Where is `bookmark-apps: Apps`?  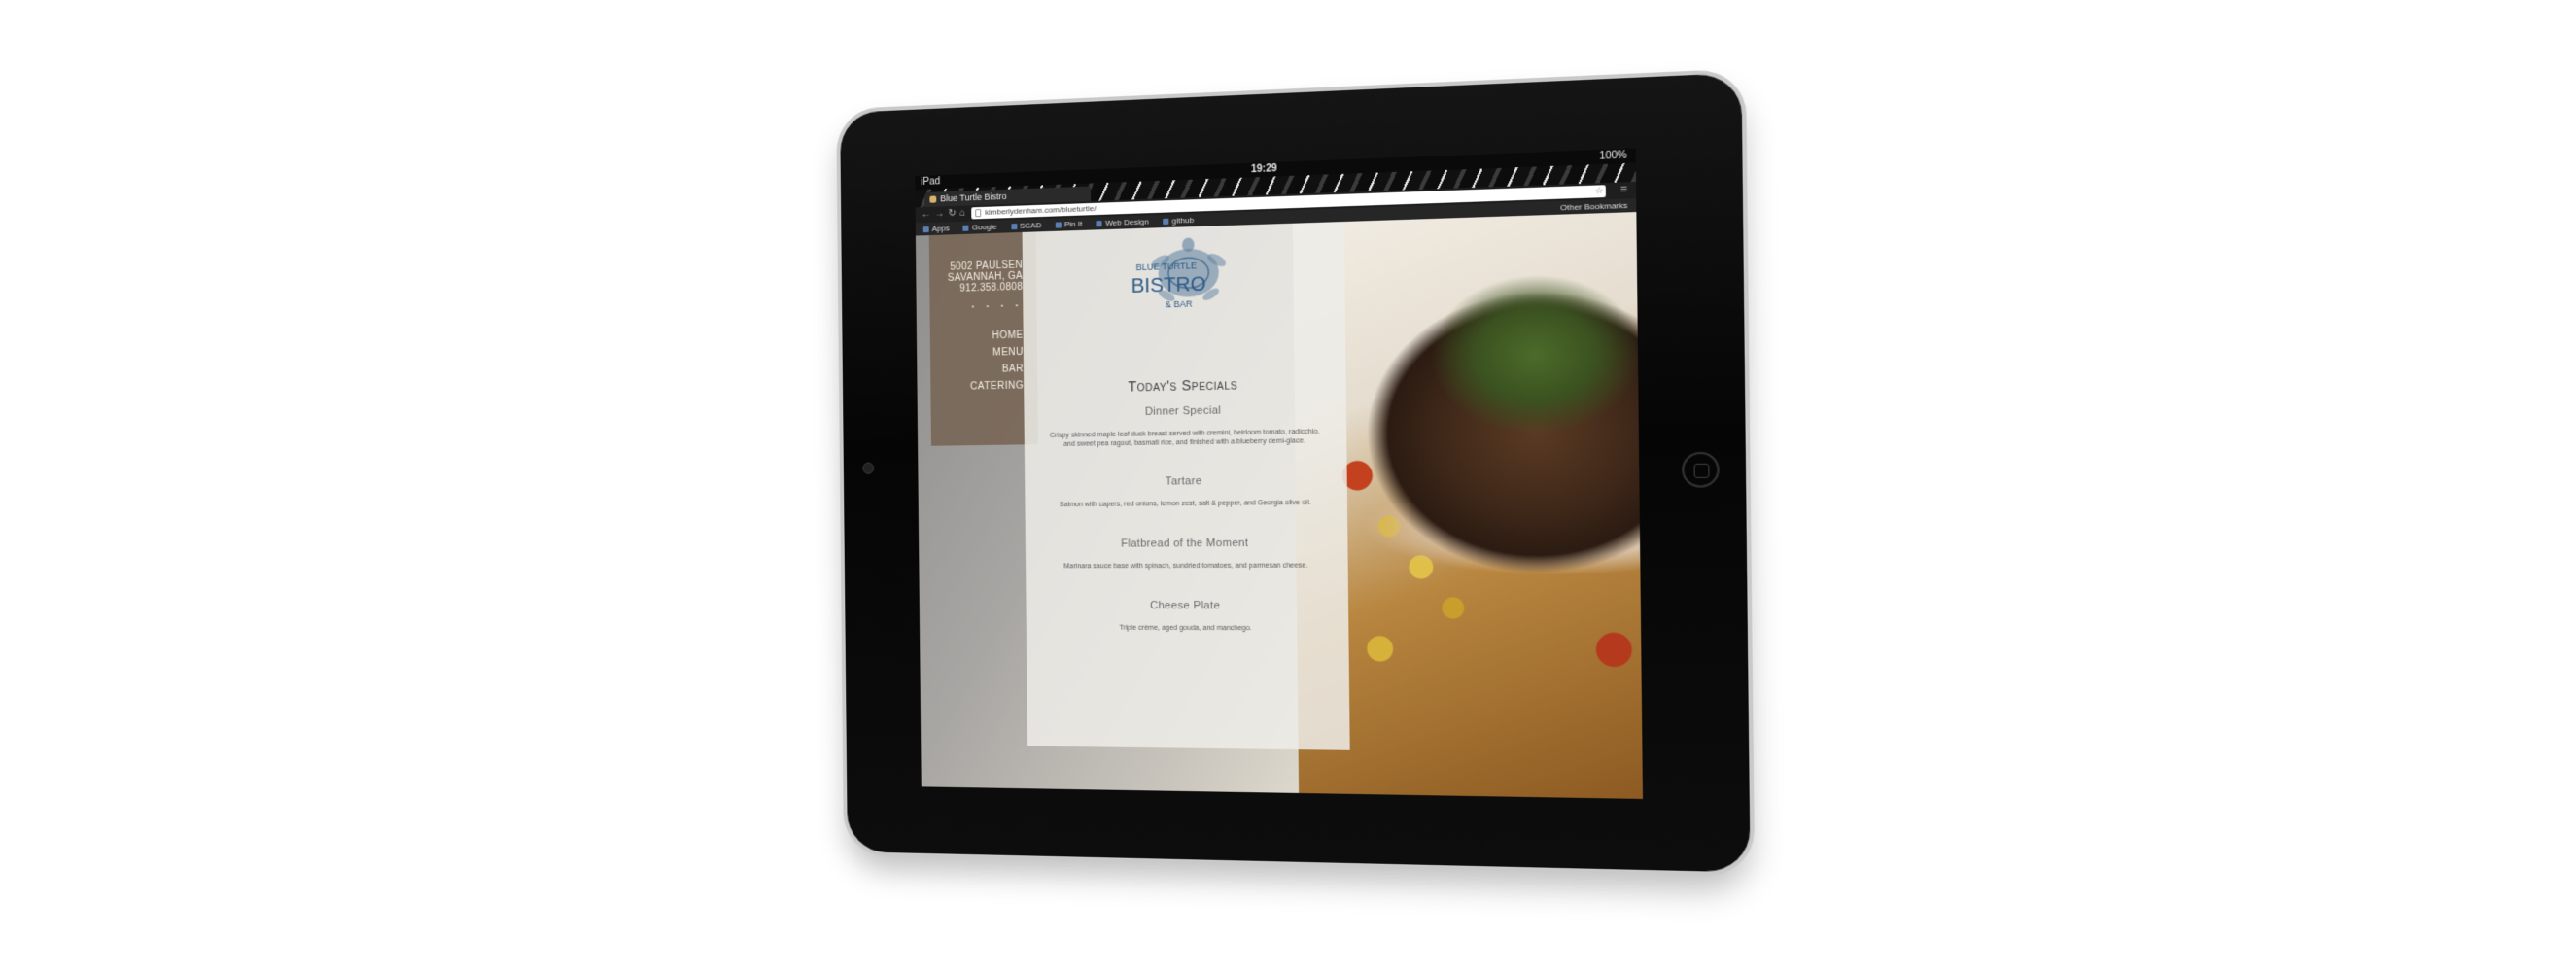 bookmark-apps: Apps is located at coordinates (936, 228).